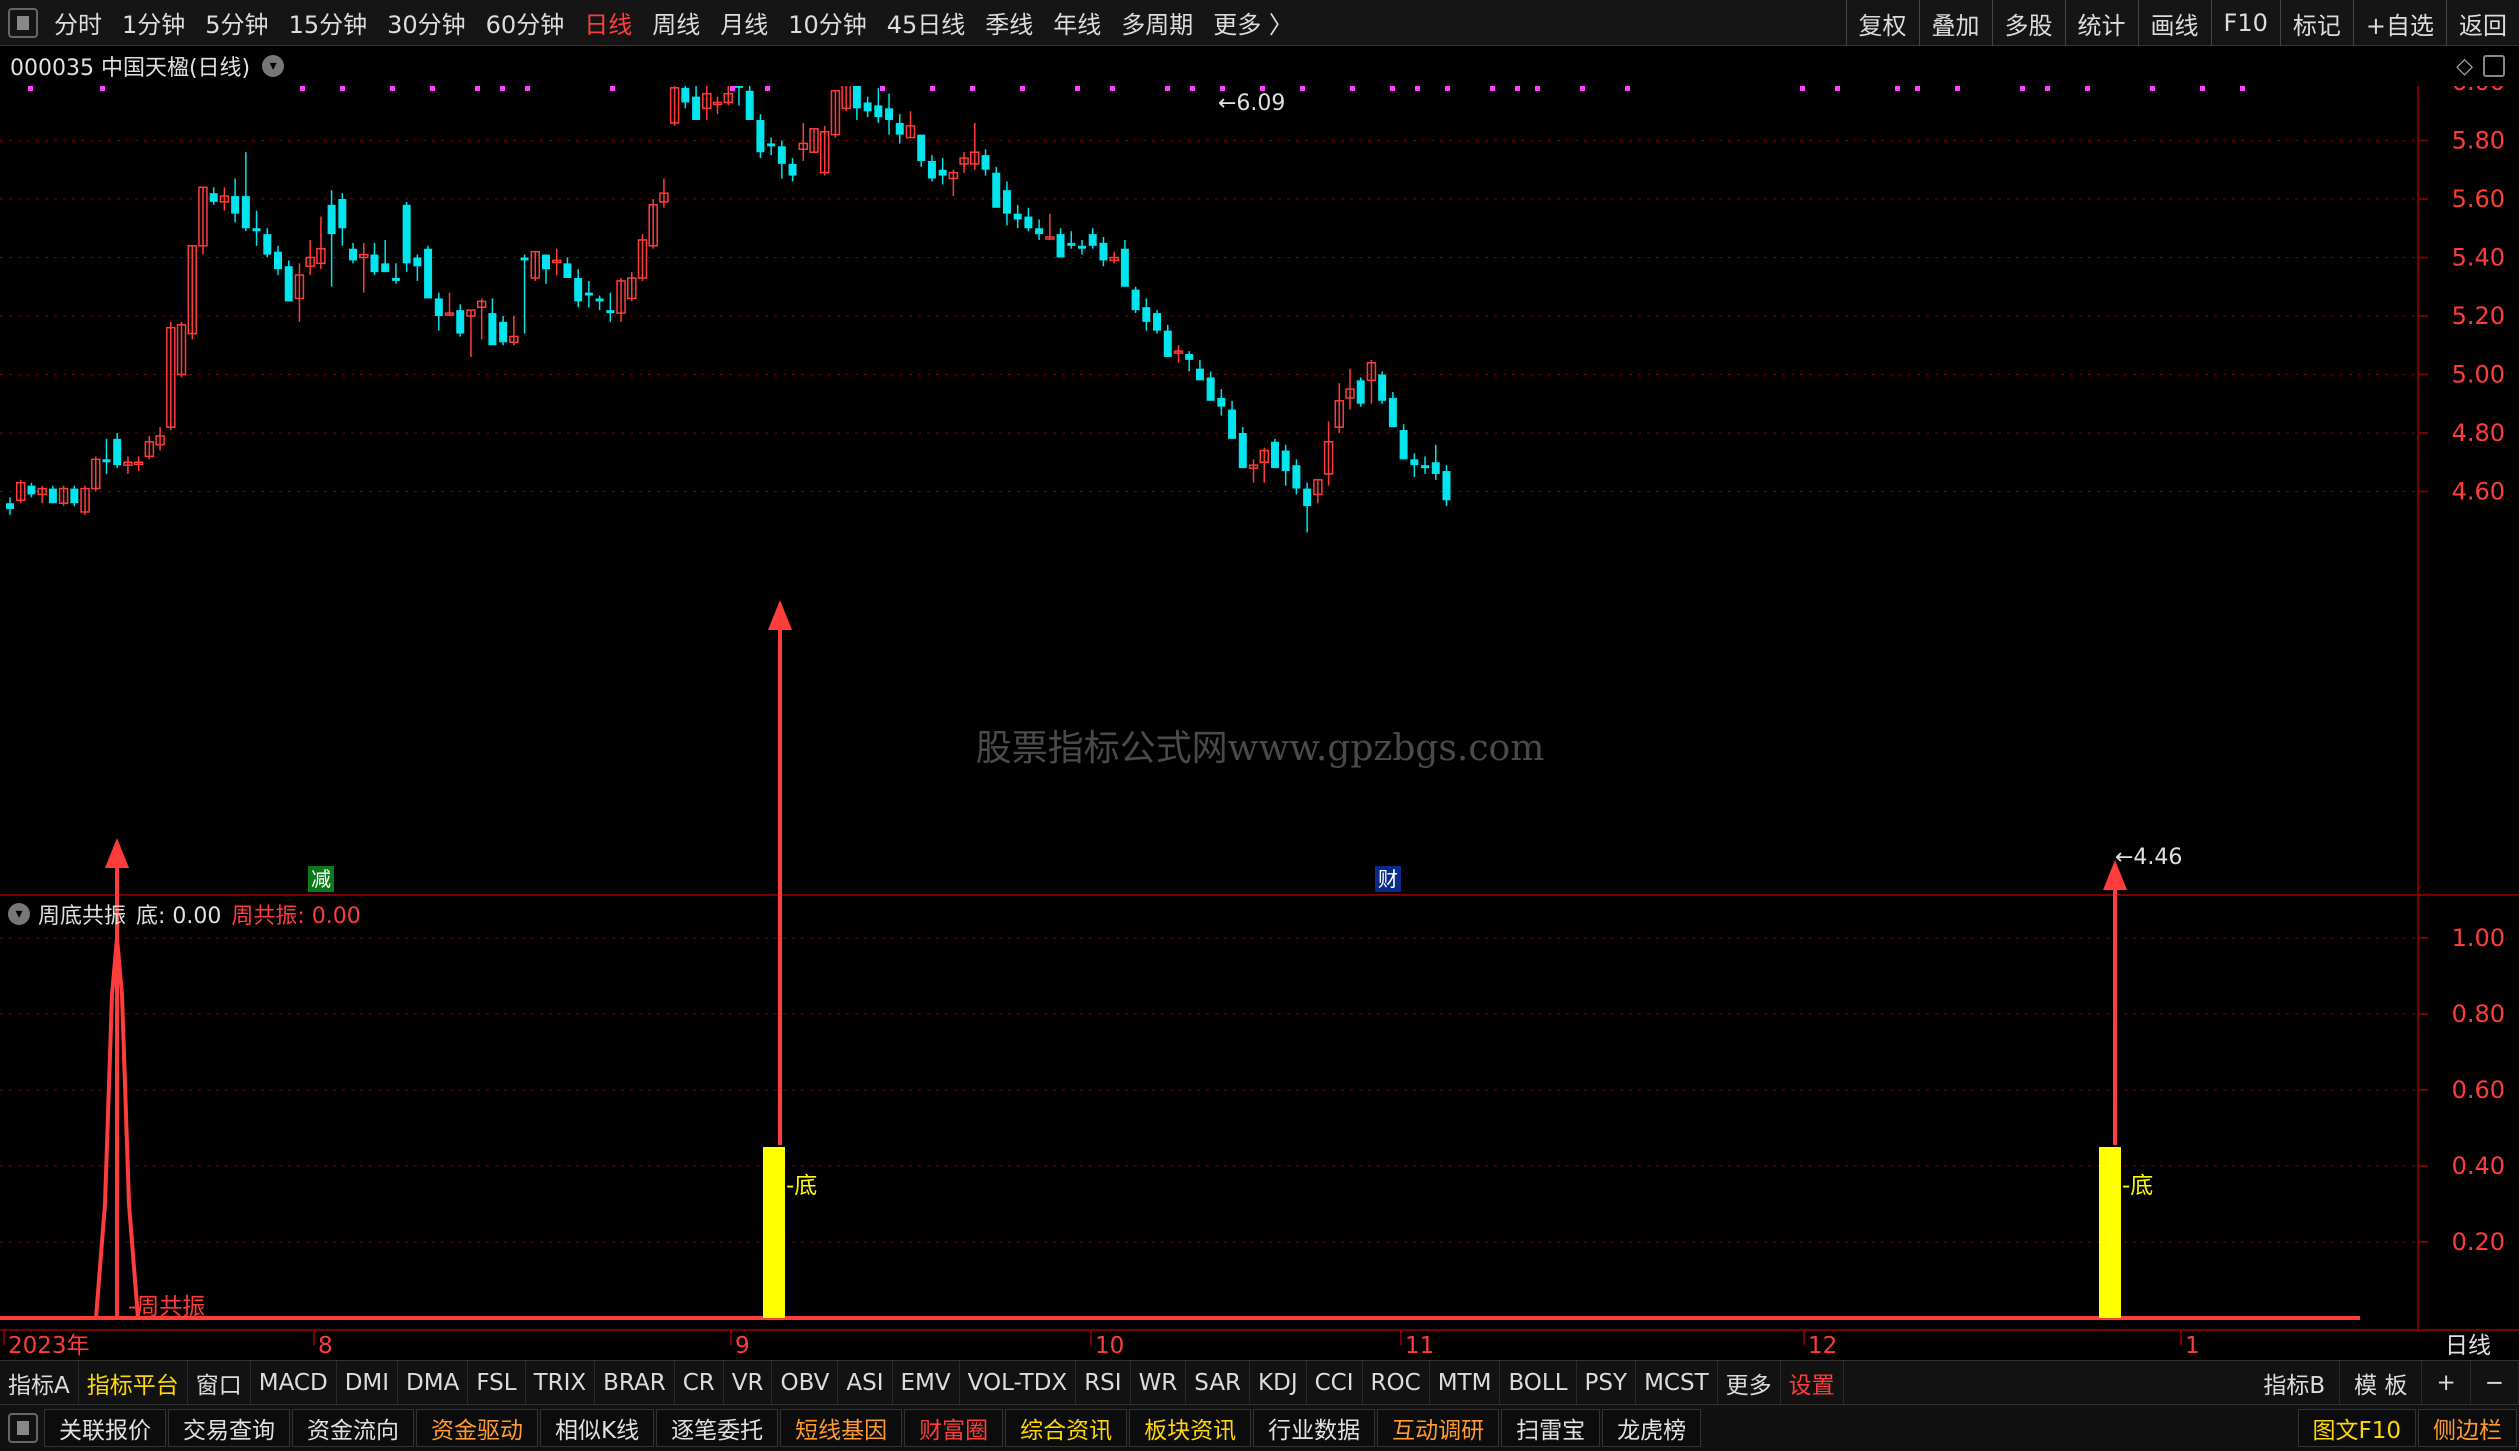 The height and width of the screenshot is (1451, 2519). I want to click on indicator-name: 周底共振, so click(82, 916).